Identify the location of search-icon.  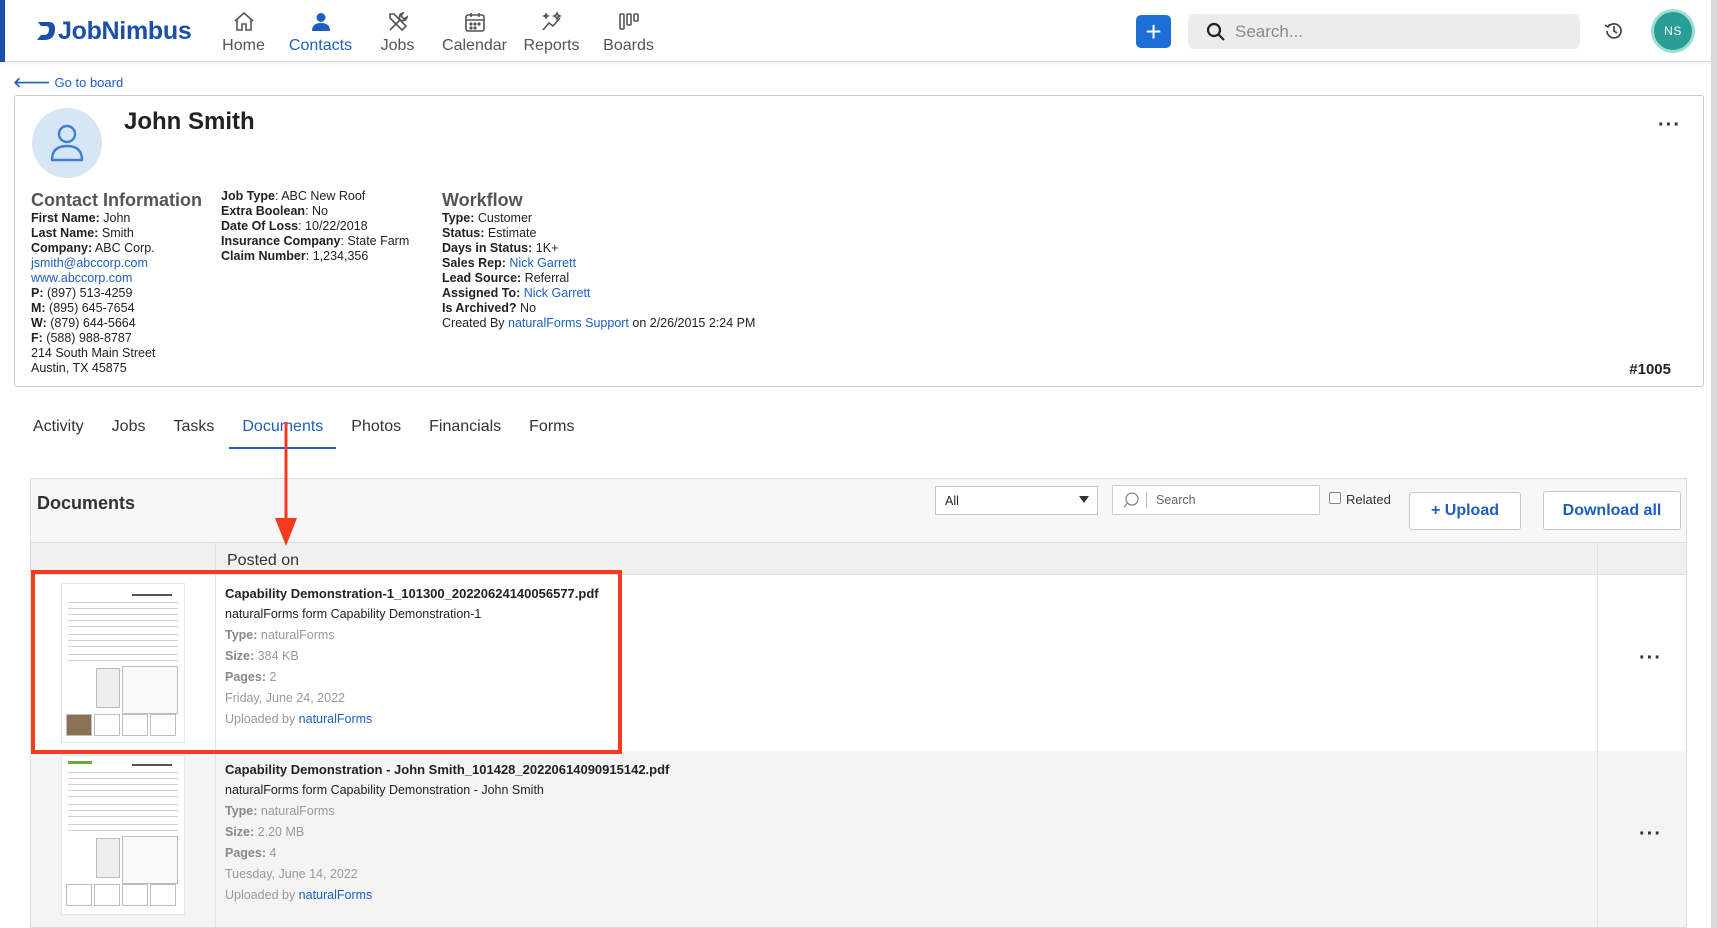
(1215, 31).